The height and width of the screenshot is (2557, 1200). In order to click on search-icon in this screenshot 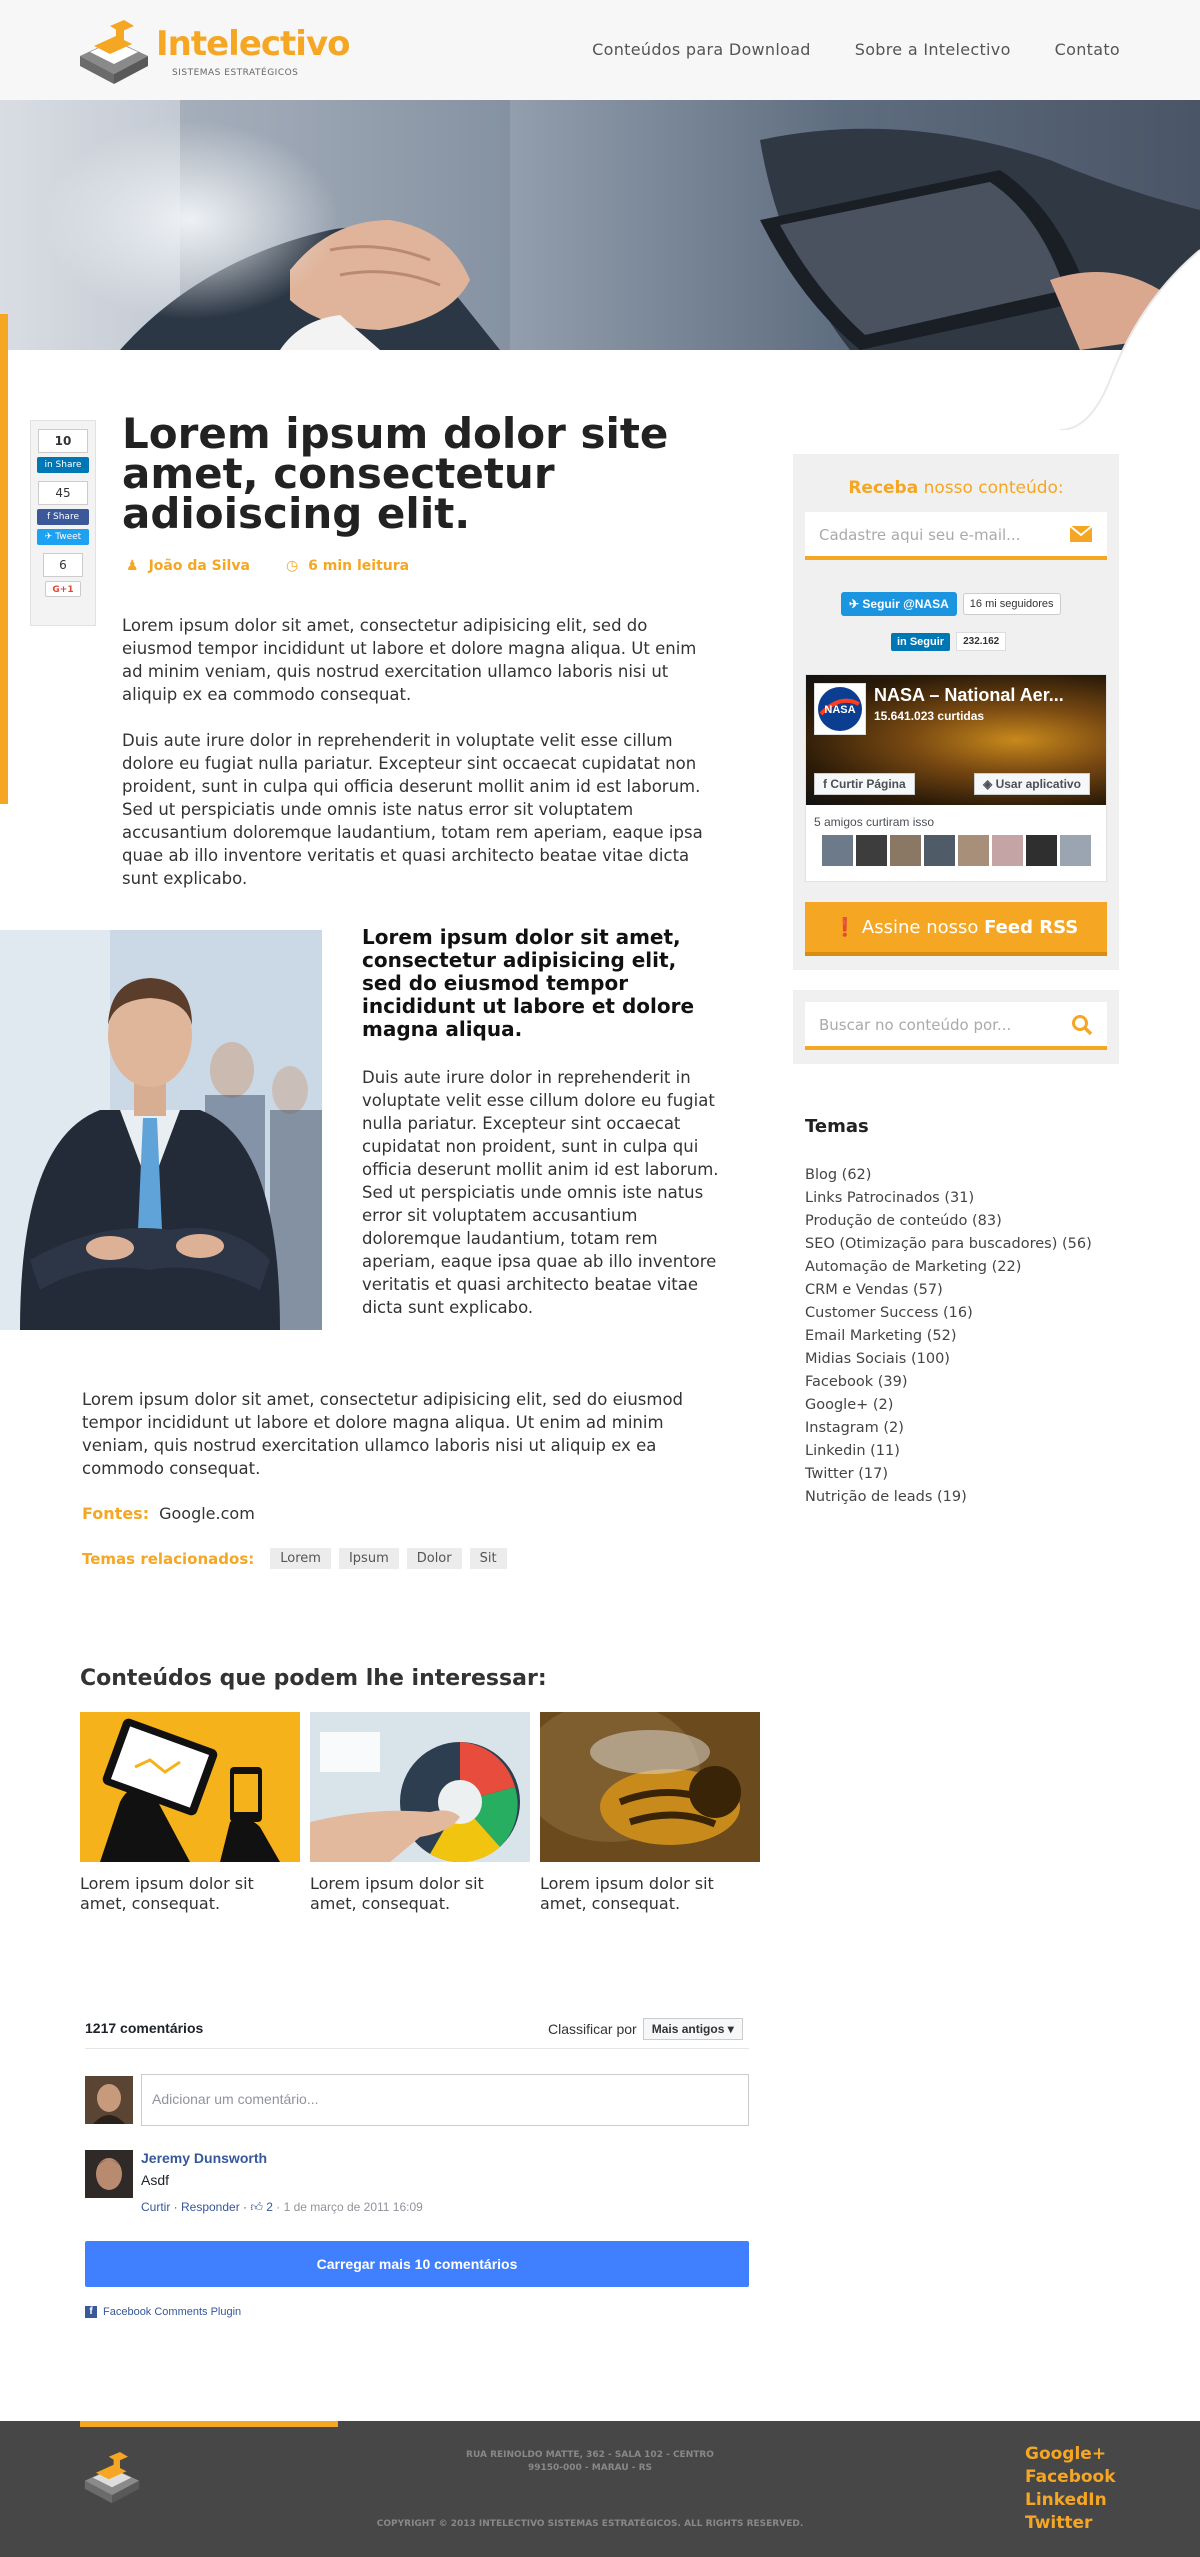, I will do `click(1082, 1025)`.